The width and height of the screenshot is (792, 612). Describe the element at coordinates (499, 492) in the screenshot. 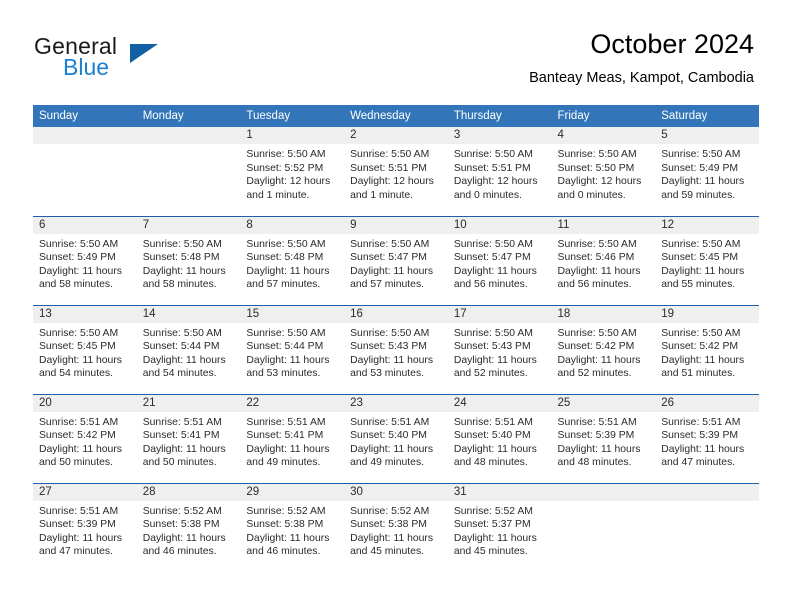

I see `day-number: 31` at that location.